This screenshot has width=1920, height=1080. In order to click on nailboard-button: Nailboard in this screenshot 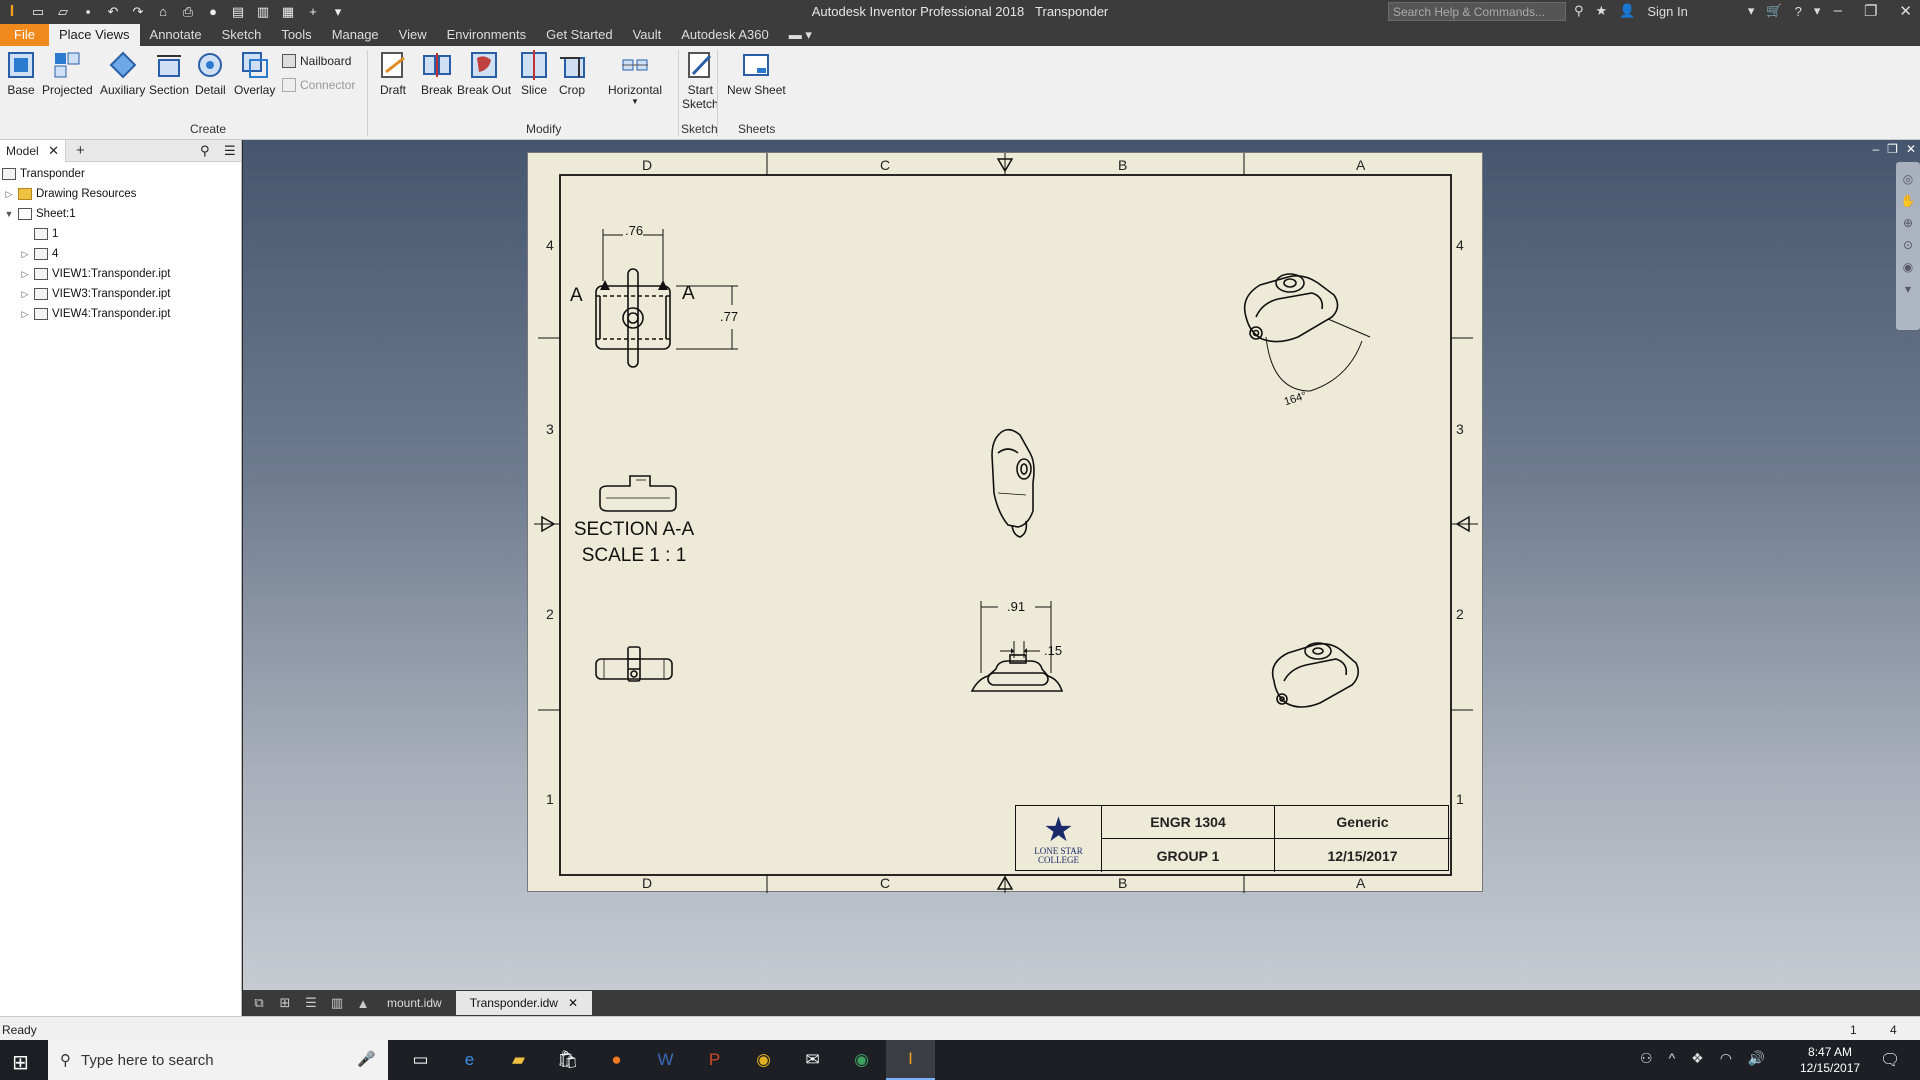, I will do `click(316, 61)`.